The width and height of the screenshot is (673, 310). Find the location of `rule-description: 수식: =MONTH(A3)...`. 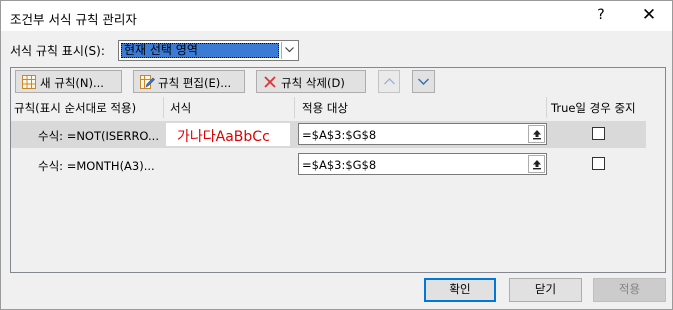

rule-description: 수식: =MONTH(A3)... is located at coordinates (96, 166).